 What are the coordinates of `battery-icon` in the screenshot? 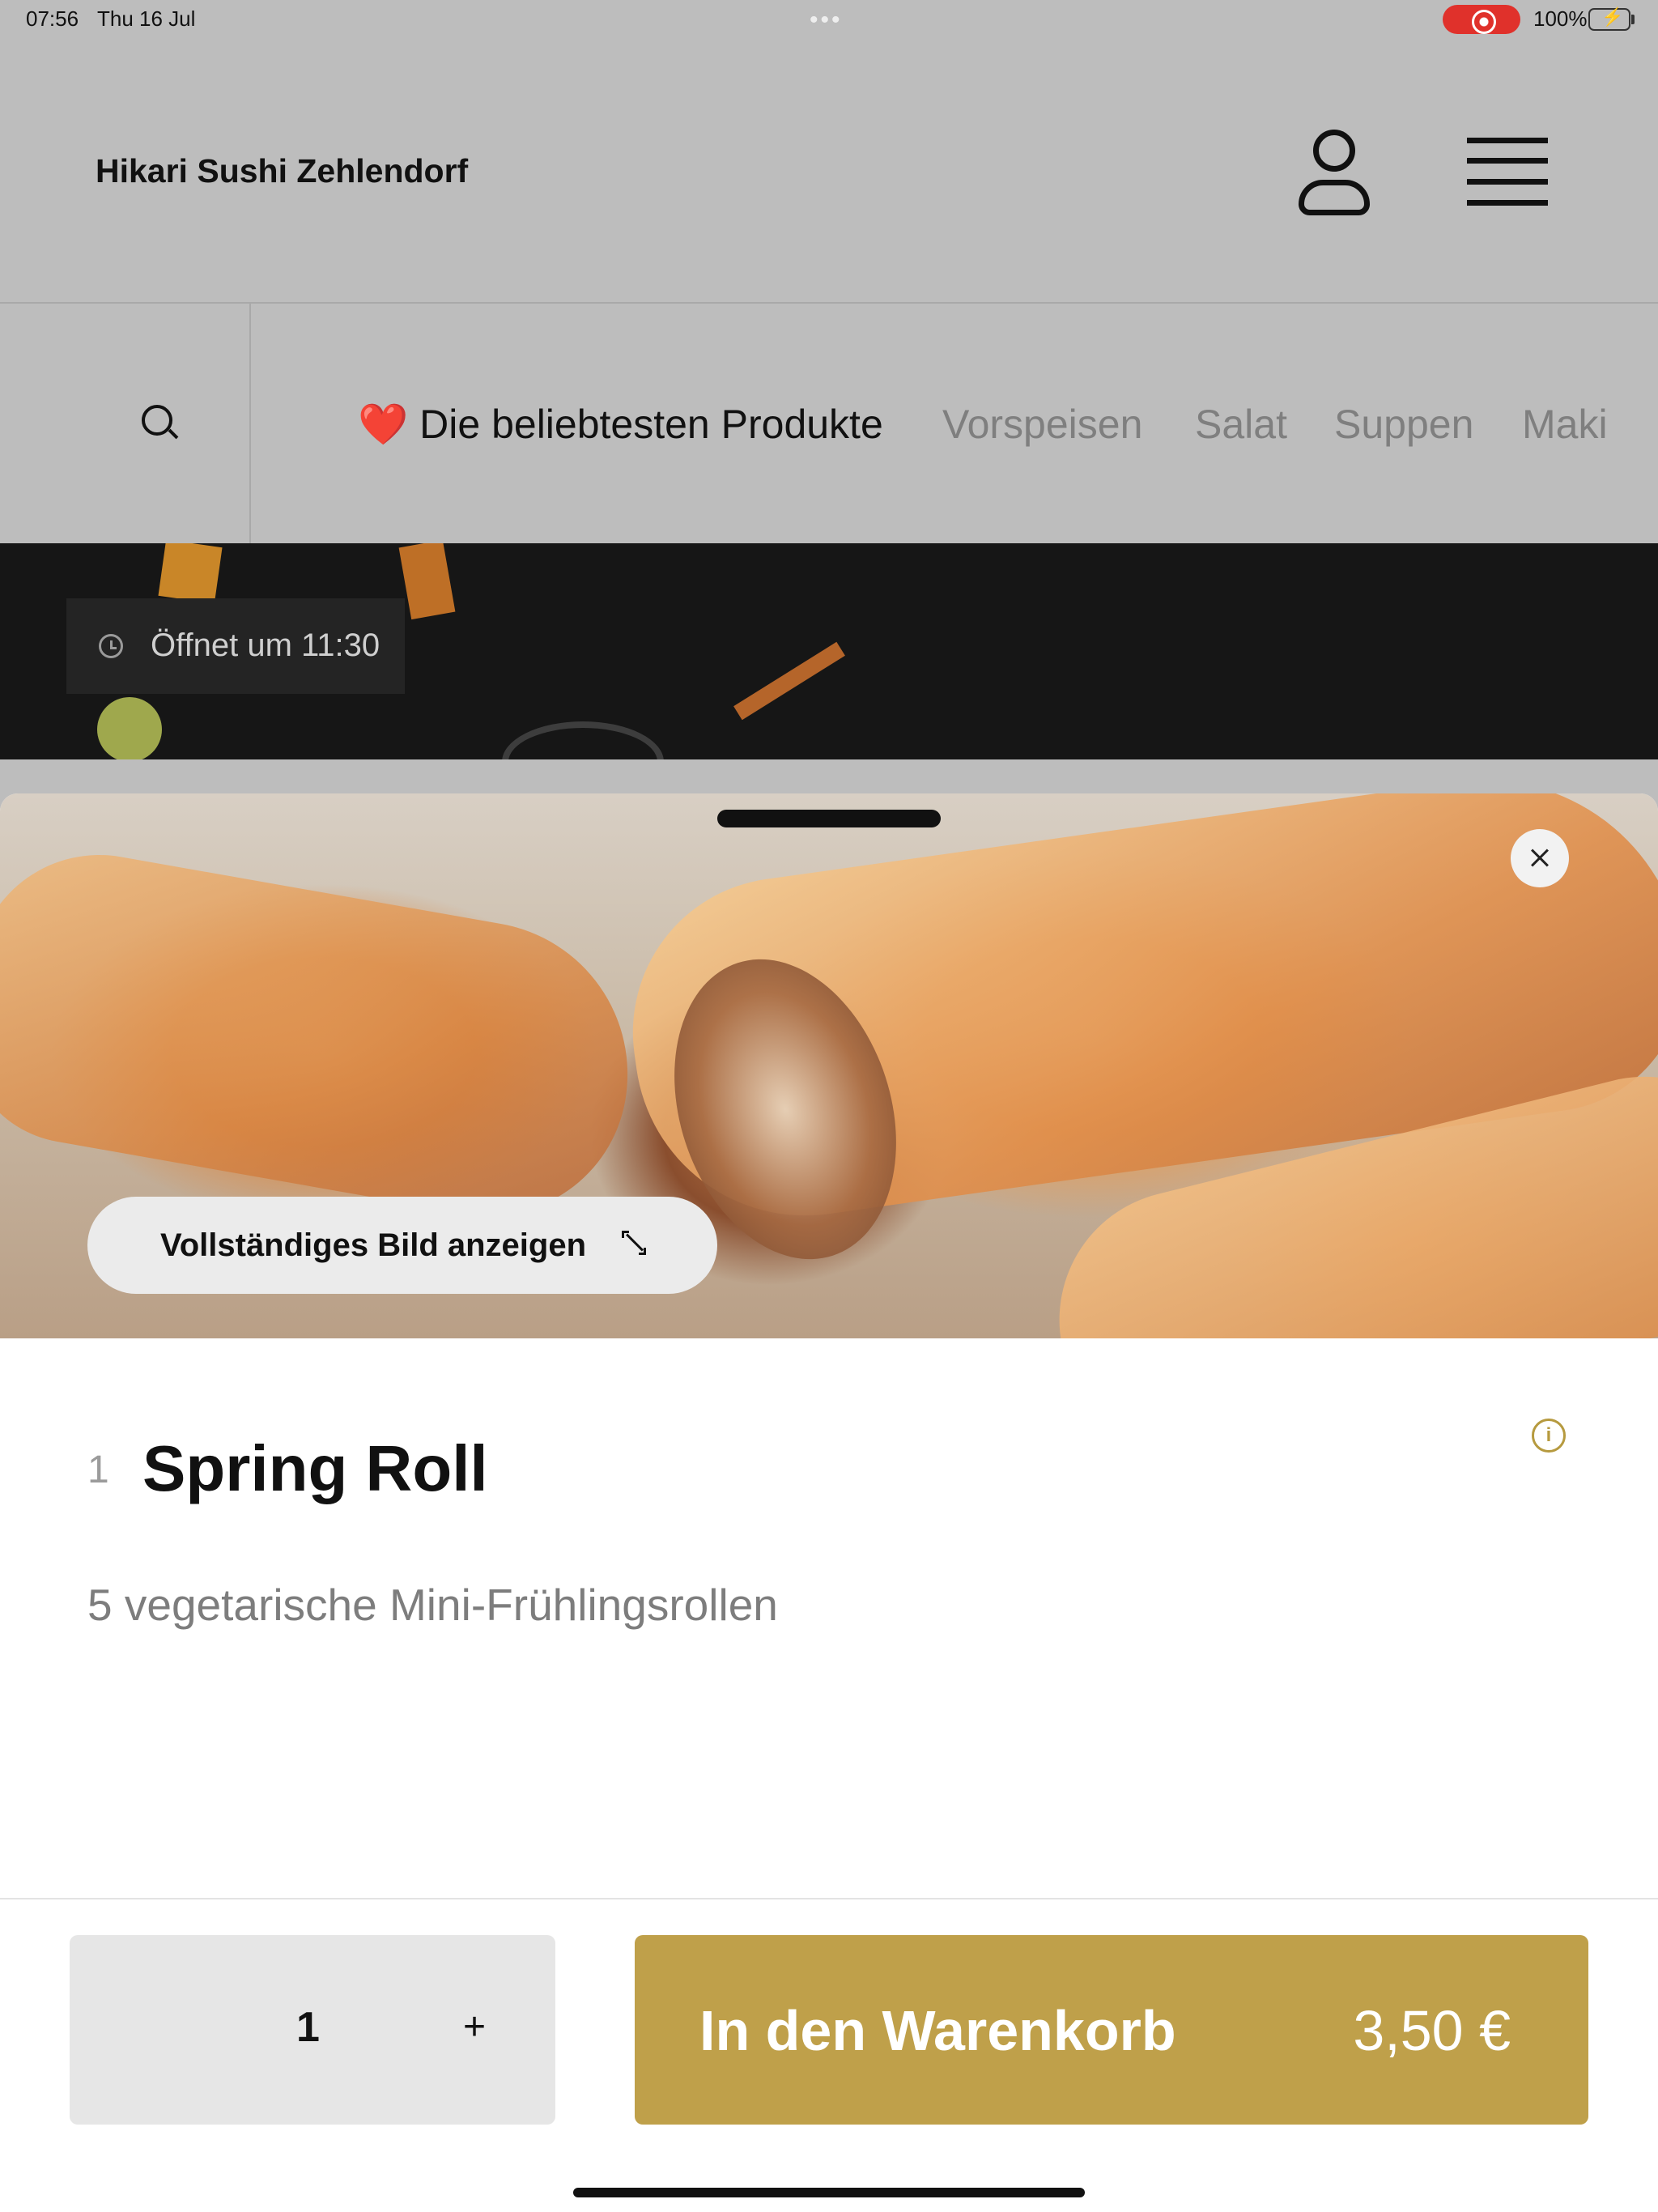 It's located at (1609, 19).